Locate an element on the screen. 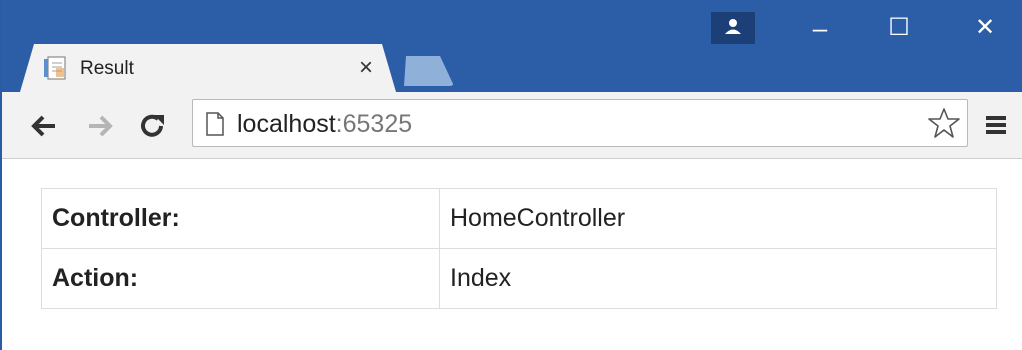  document-icon is located at coordinates (55, 68).